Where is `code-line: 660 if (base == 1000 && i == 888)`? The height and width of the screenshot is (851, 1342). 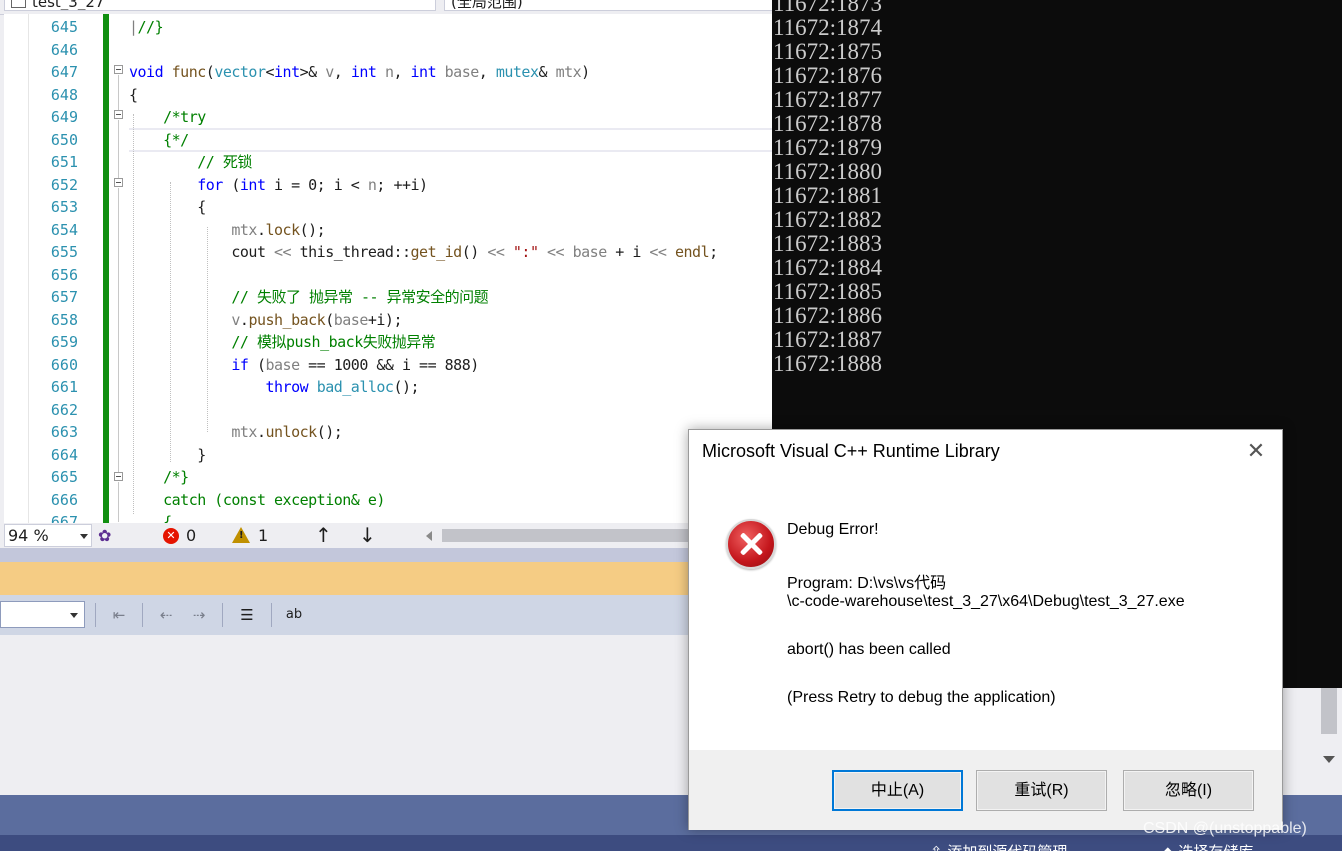
code-line: 660 if (base == 1000 && i == 888) is located at coordinates (388, 365).